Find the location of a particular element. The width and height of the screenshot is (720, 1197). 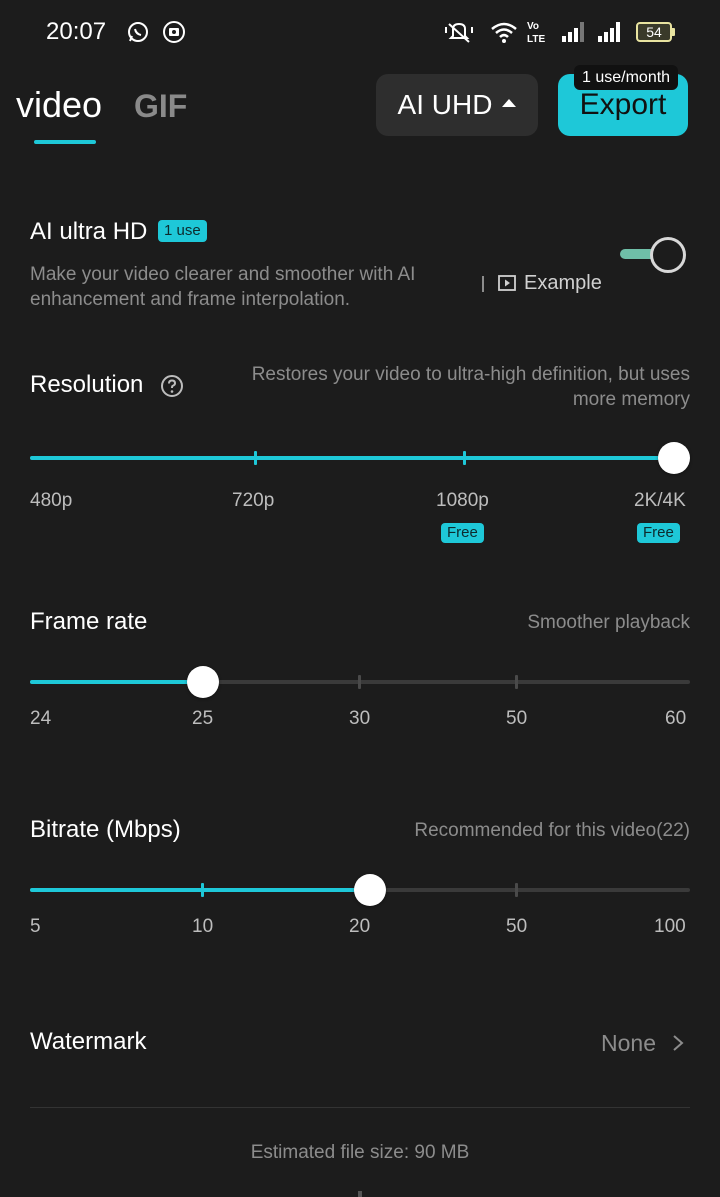

bitrate-title: Bitrate (Mbps) is located at coordinates (105, 829).